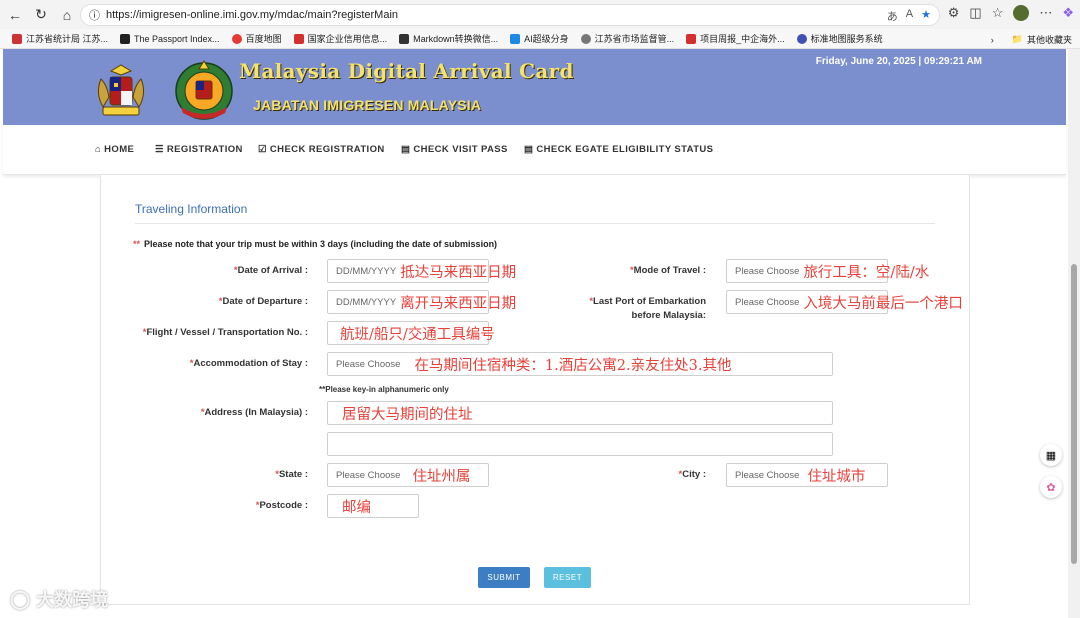  I want to click on apps-icon: ▦, so click(1051, 455).